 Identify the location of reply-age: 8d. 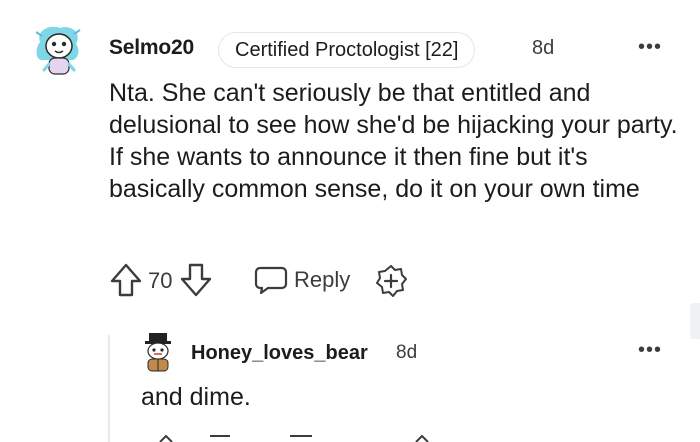
(407, 352).